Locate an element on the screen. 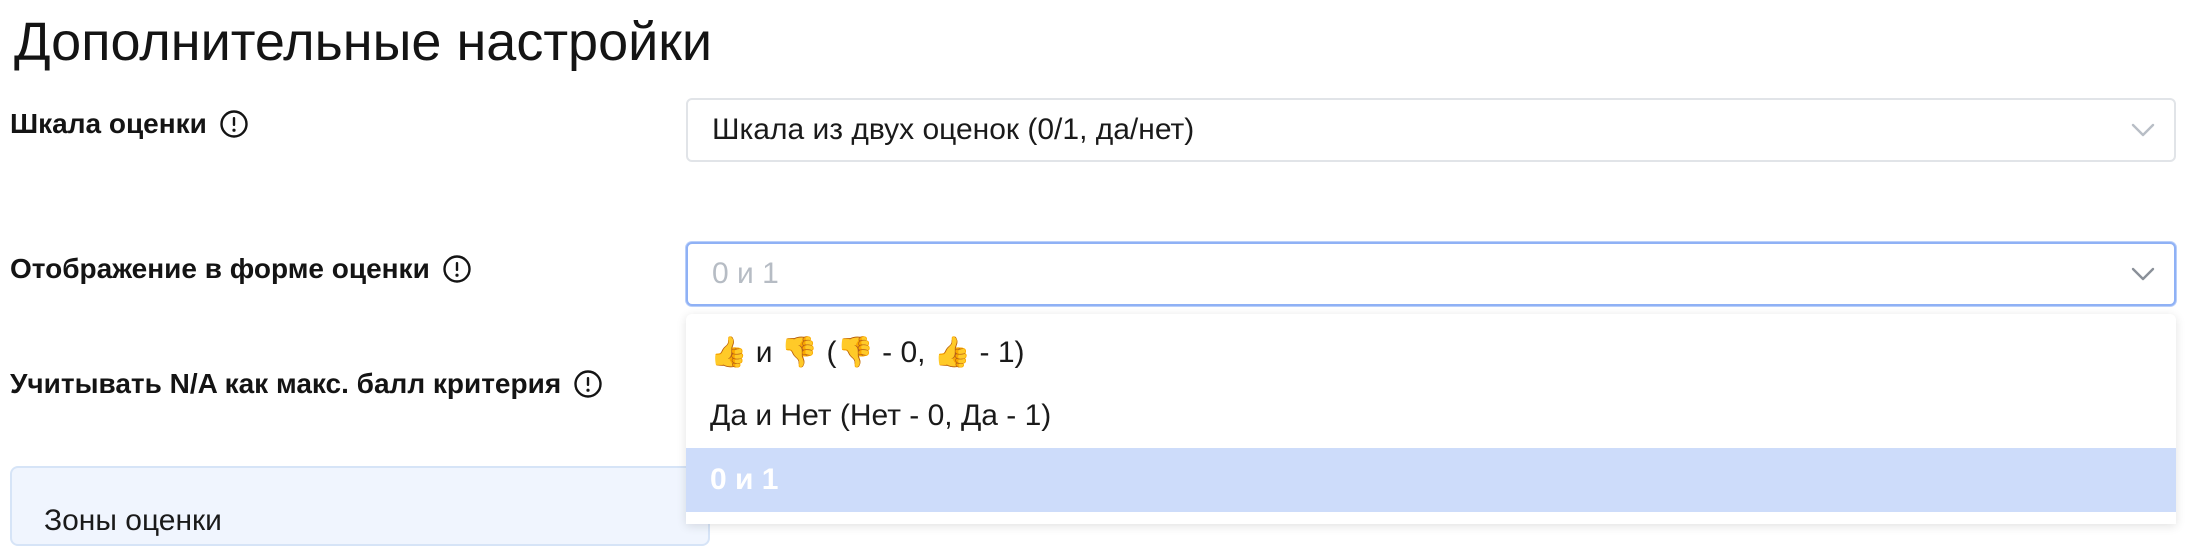 The width and height of the screenshot is (2210, 546). na-max-label-row: Учитывать N/A как макс. балл критерия is located at coordinates (306, 384).